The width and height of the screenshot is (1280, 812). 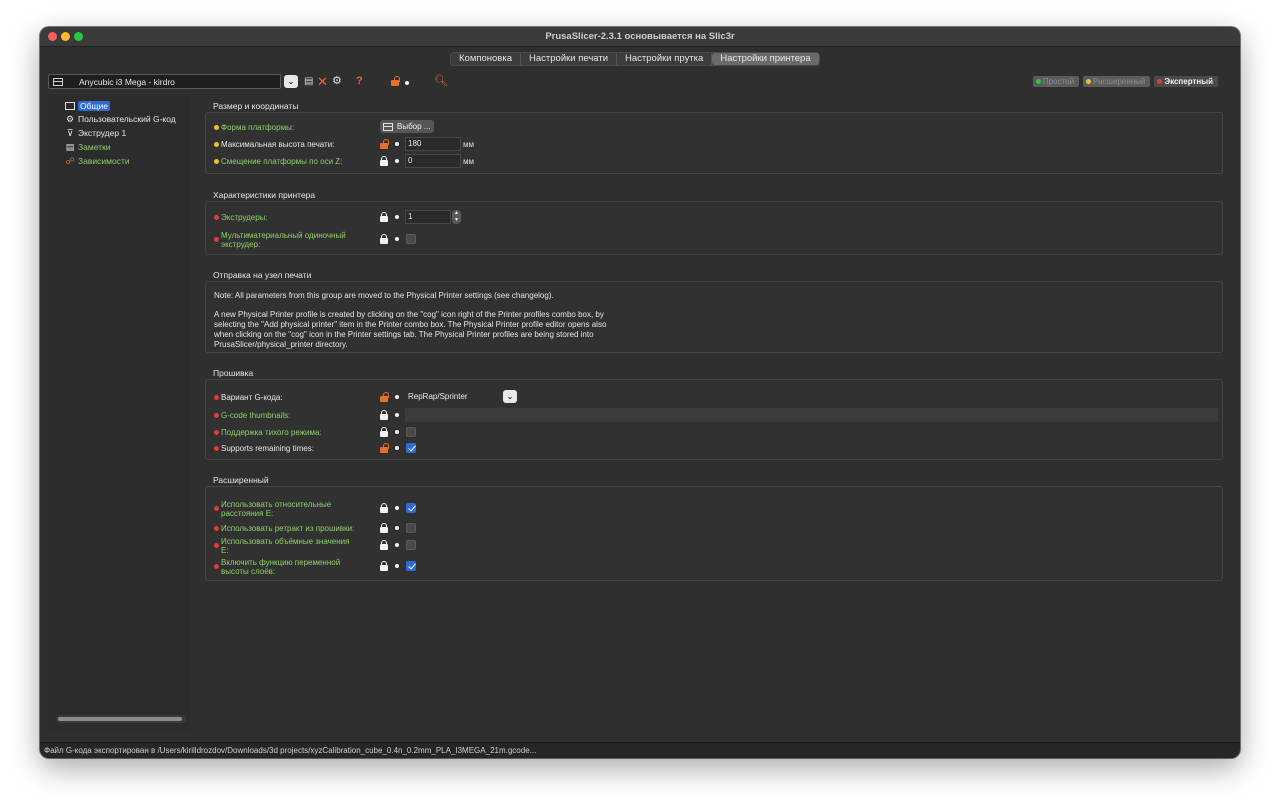 I want to click on preset-name: Anycubic i3 Mega - kirdro, so click(x=127, y=82).